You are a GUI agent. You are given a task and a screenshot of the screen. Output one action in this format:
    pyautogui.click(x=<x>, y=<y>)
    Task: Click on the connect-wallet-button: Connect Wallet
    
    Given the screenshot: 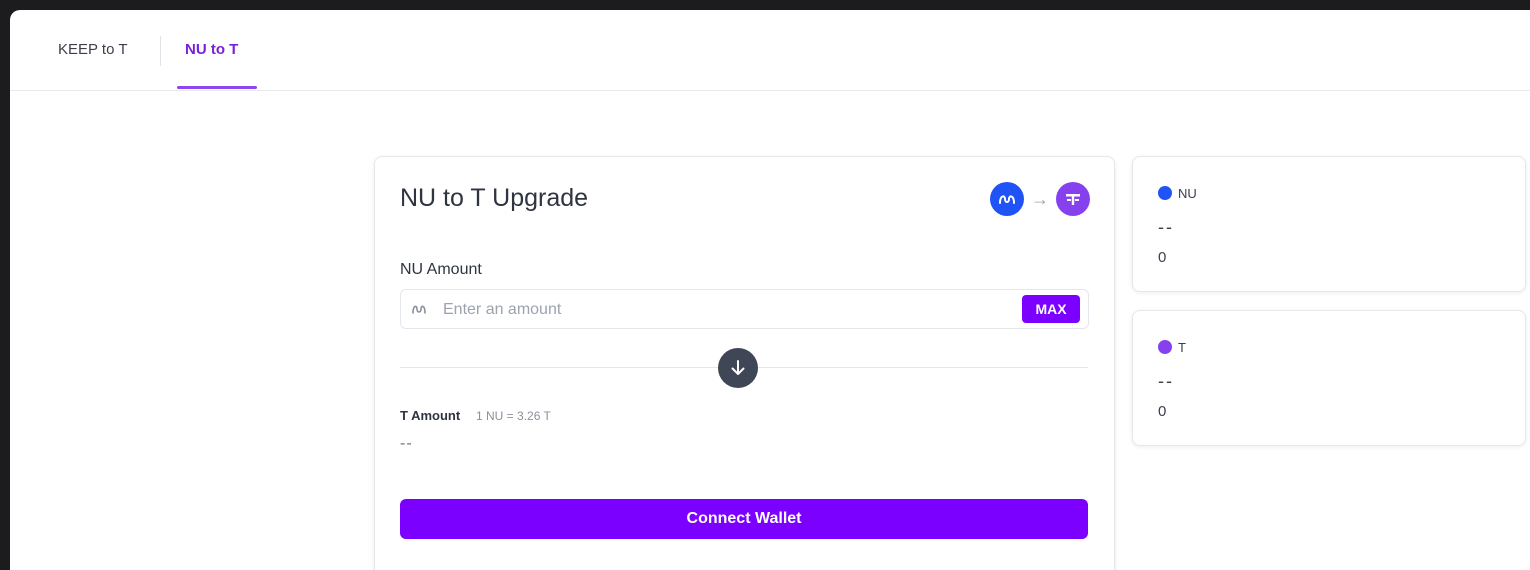 What is the action you would take?
    pyautogui.click(x=744, y=519)
    